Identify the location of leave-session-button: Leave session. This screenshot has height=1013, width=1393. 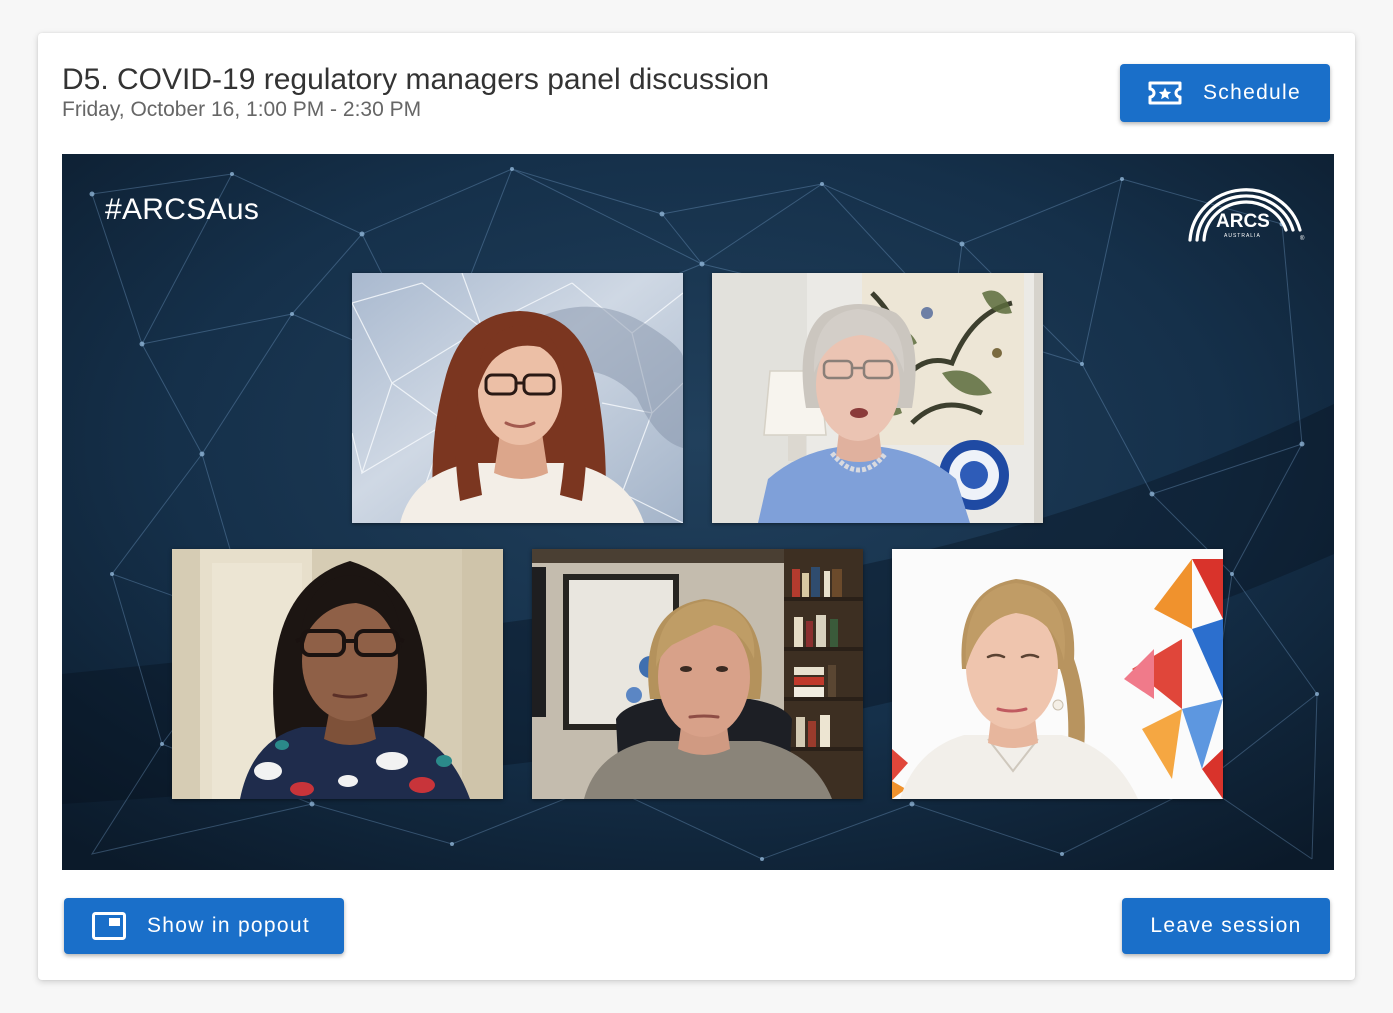
(1226, 926).